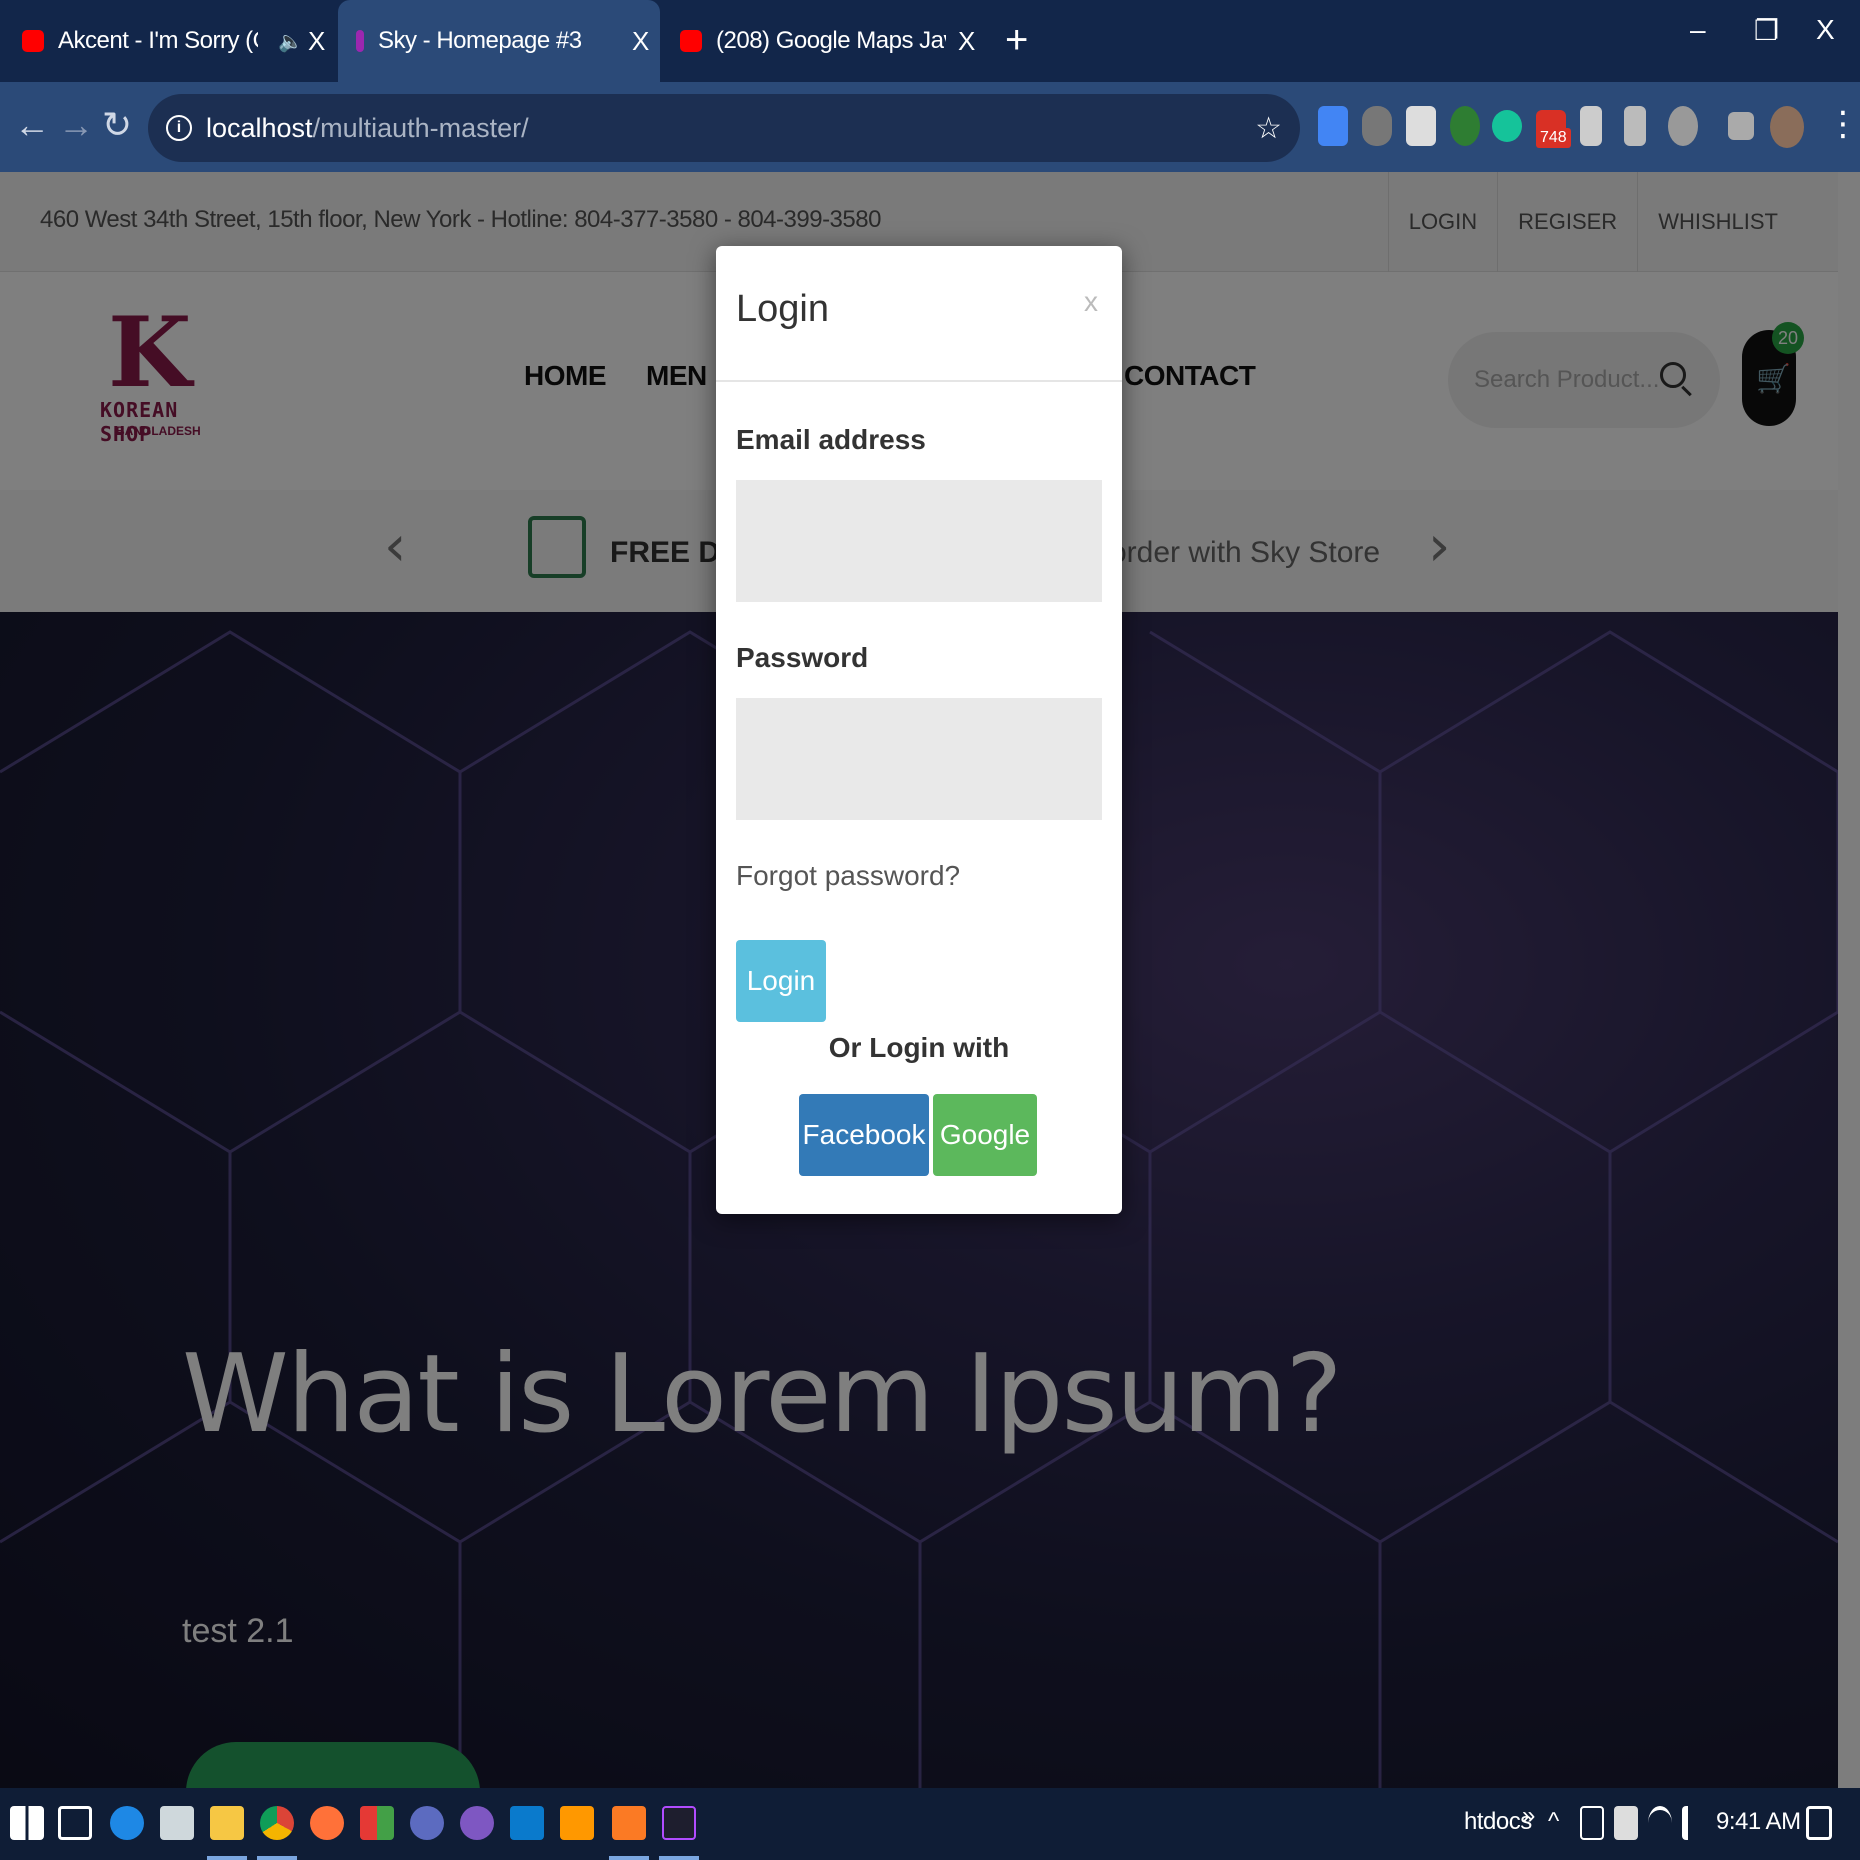  I want to click on email-field, so click(919, 541).